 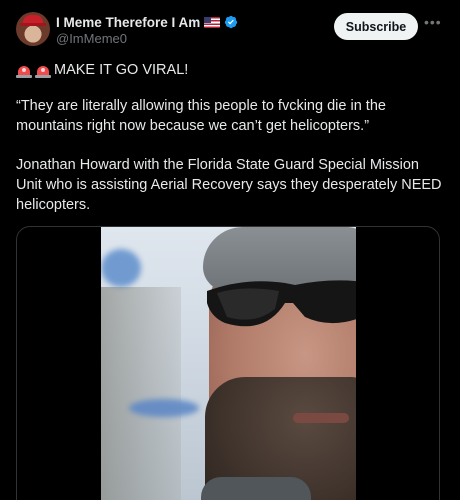 I want to click on us-flag-icon, so click(x=212, y=22).